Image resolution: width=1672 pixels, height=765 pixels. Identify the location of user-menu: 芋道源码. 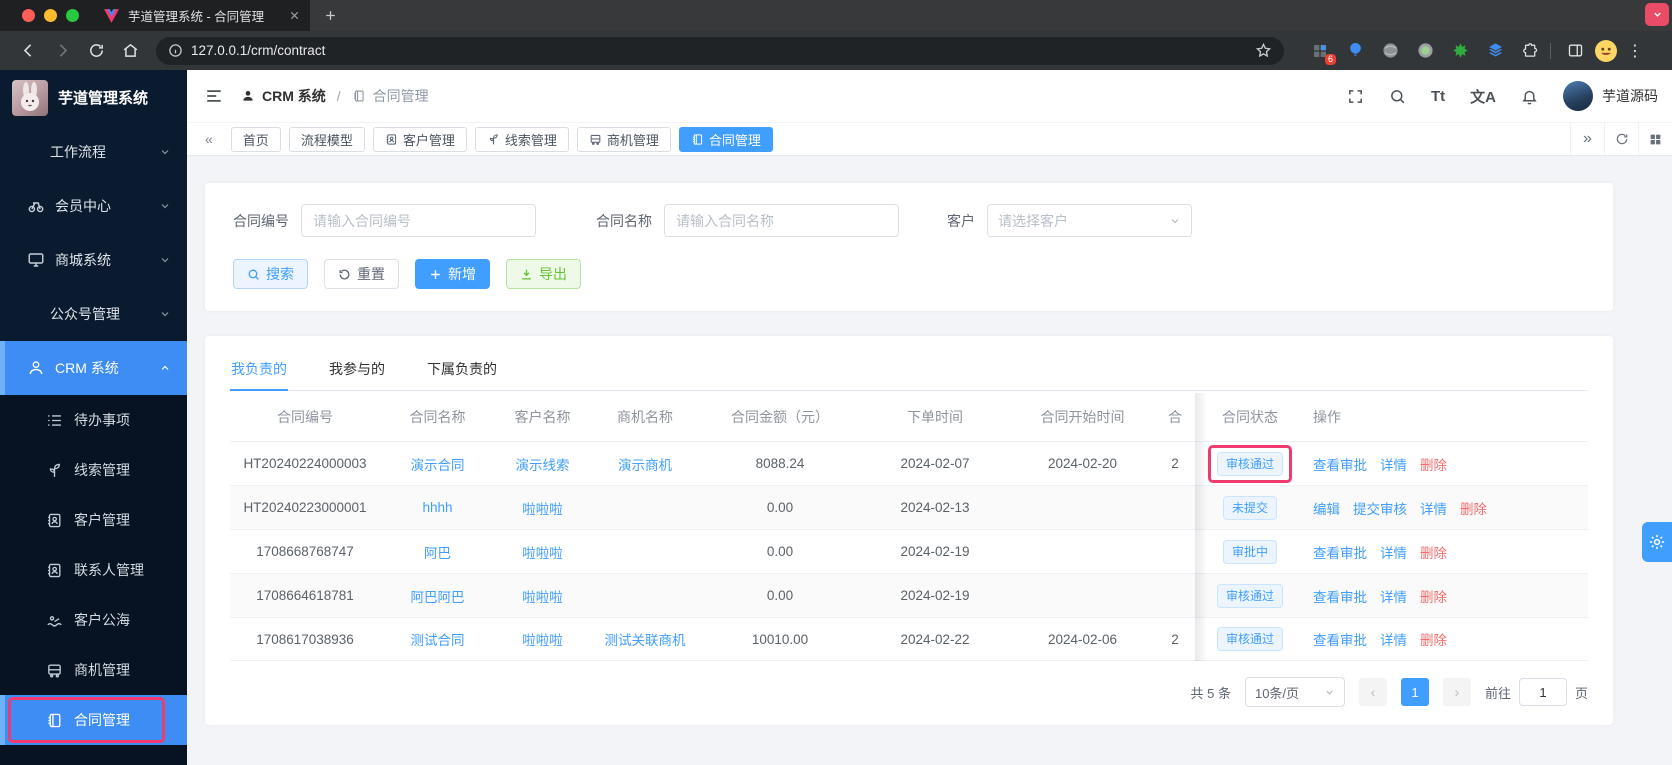
(1610, 96).